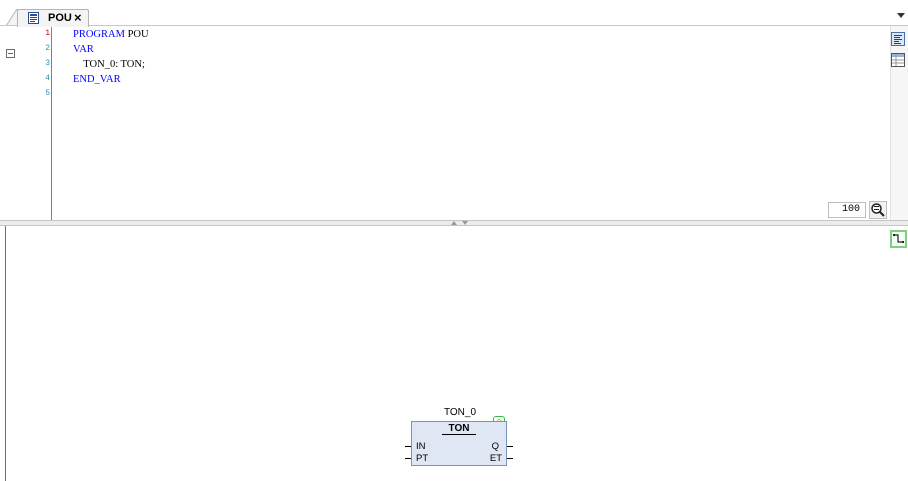 The height and width of the screenshot is (481, 908). I want to click on output-pin-et: ET, so click(496, 458).